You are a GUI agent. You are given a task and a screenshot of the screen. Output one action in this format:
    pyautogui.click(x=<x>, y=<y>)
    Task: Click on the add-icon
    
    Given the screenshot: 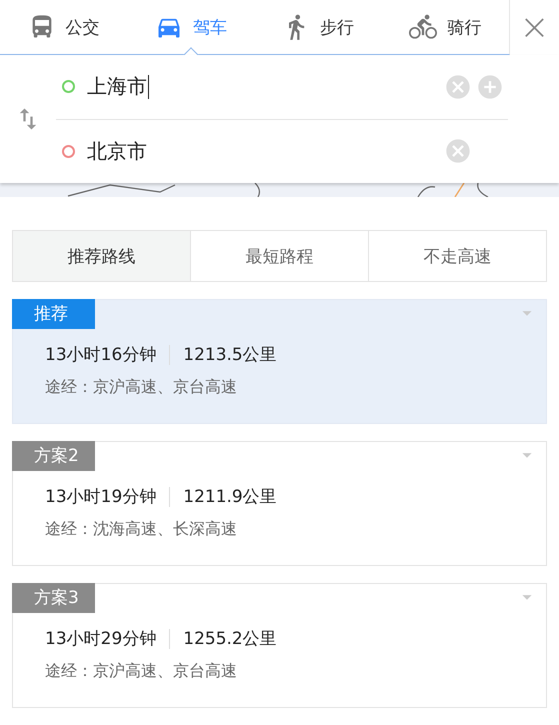 What is the action you would take?
    pyautogui.click(x=490, y=86)
    